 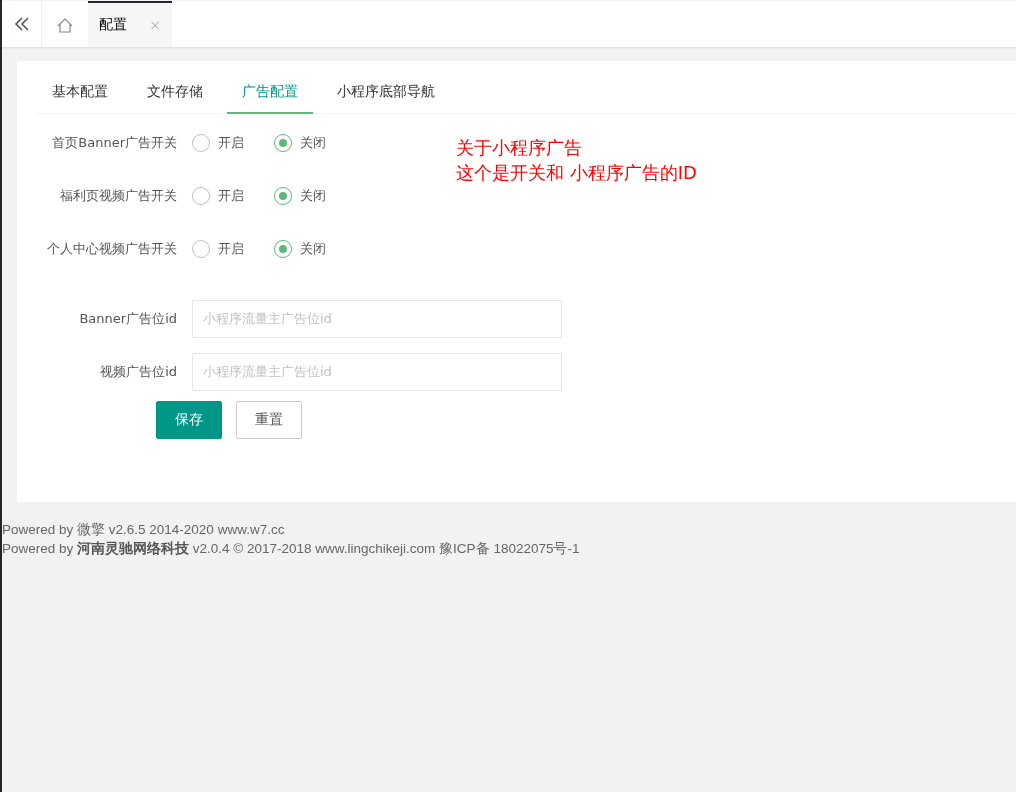 What do you see at coordinates (270, 92) in the screenshot?
I see `settings-tab: 广告配置` at bounding box center [270, 92].